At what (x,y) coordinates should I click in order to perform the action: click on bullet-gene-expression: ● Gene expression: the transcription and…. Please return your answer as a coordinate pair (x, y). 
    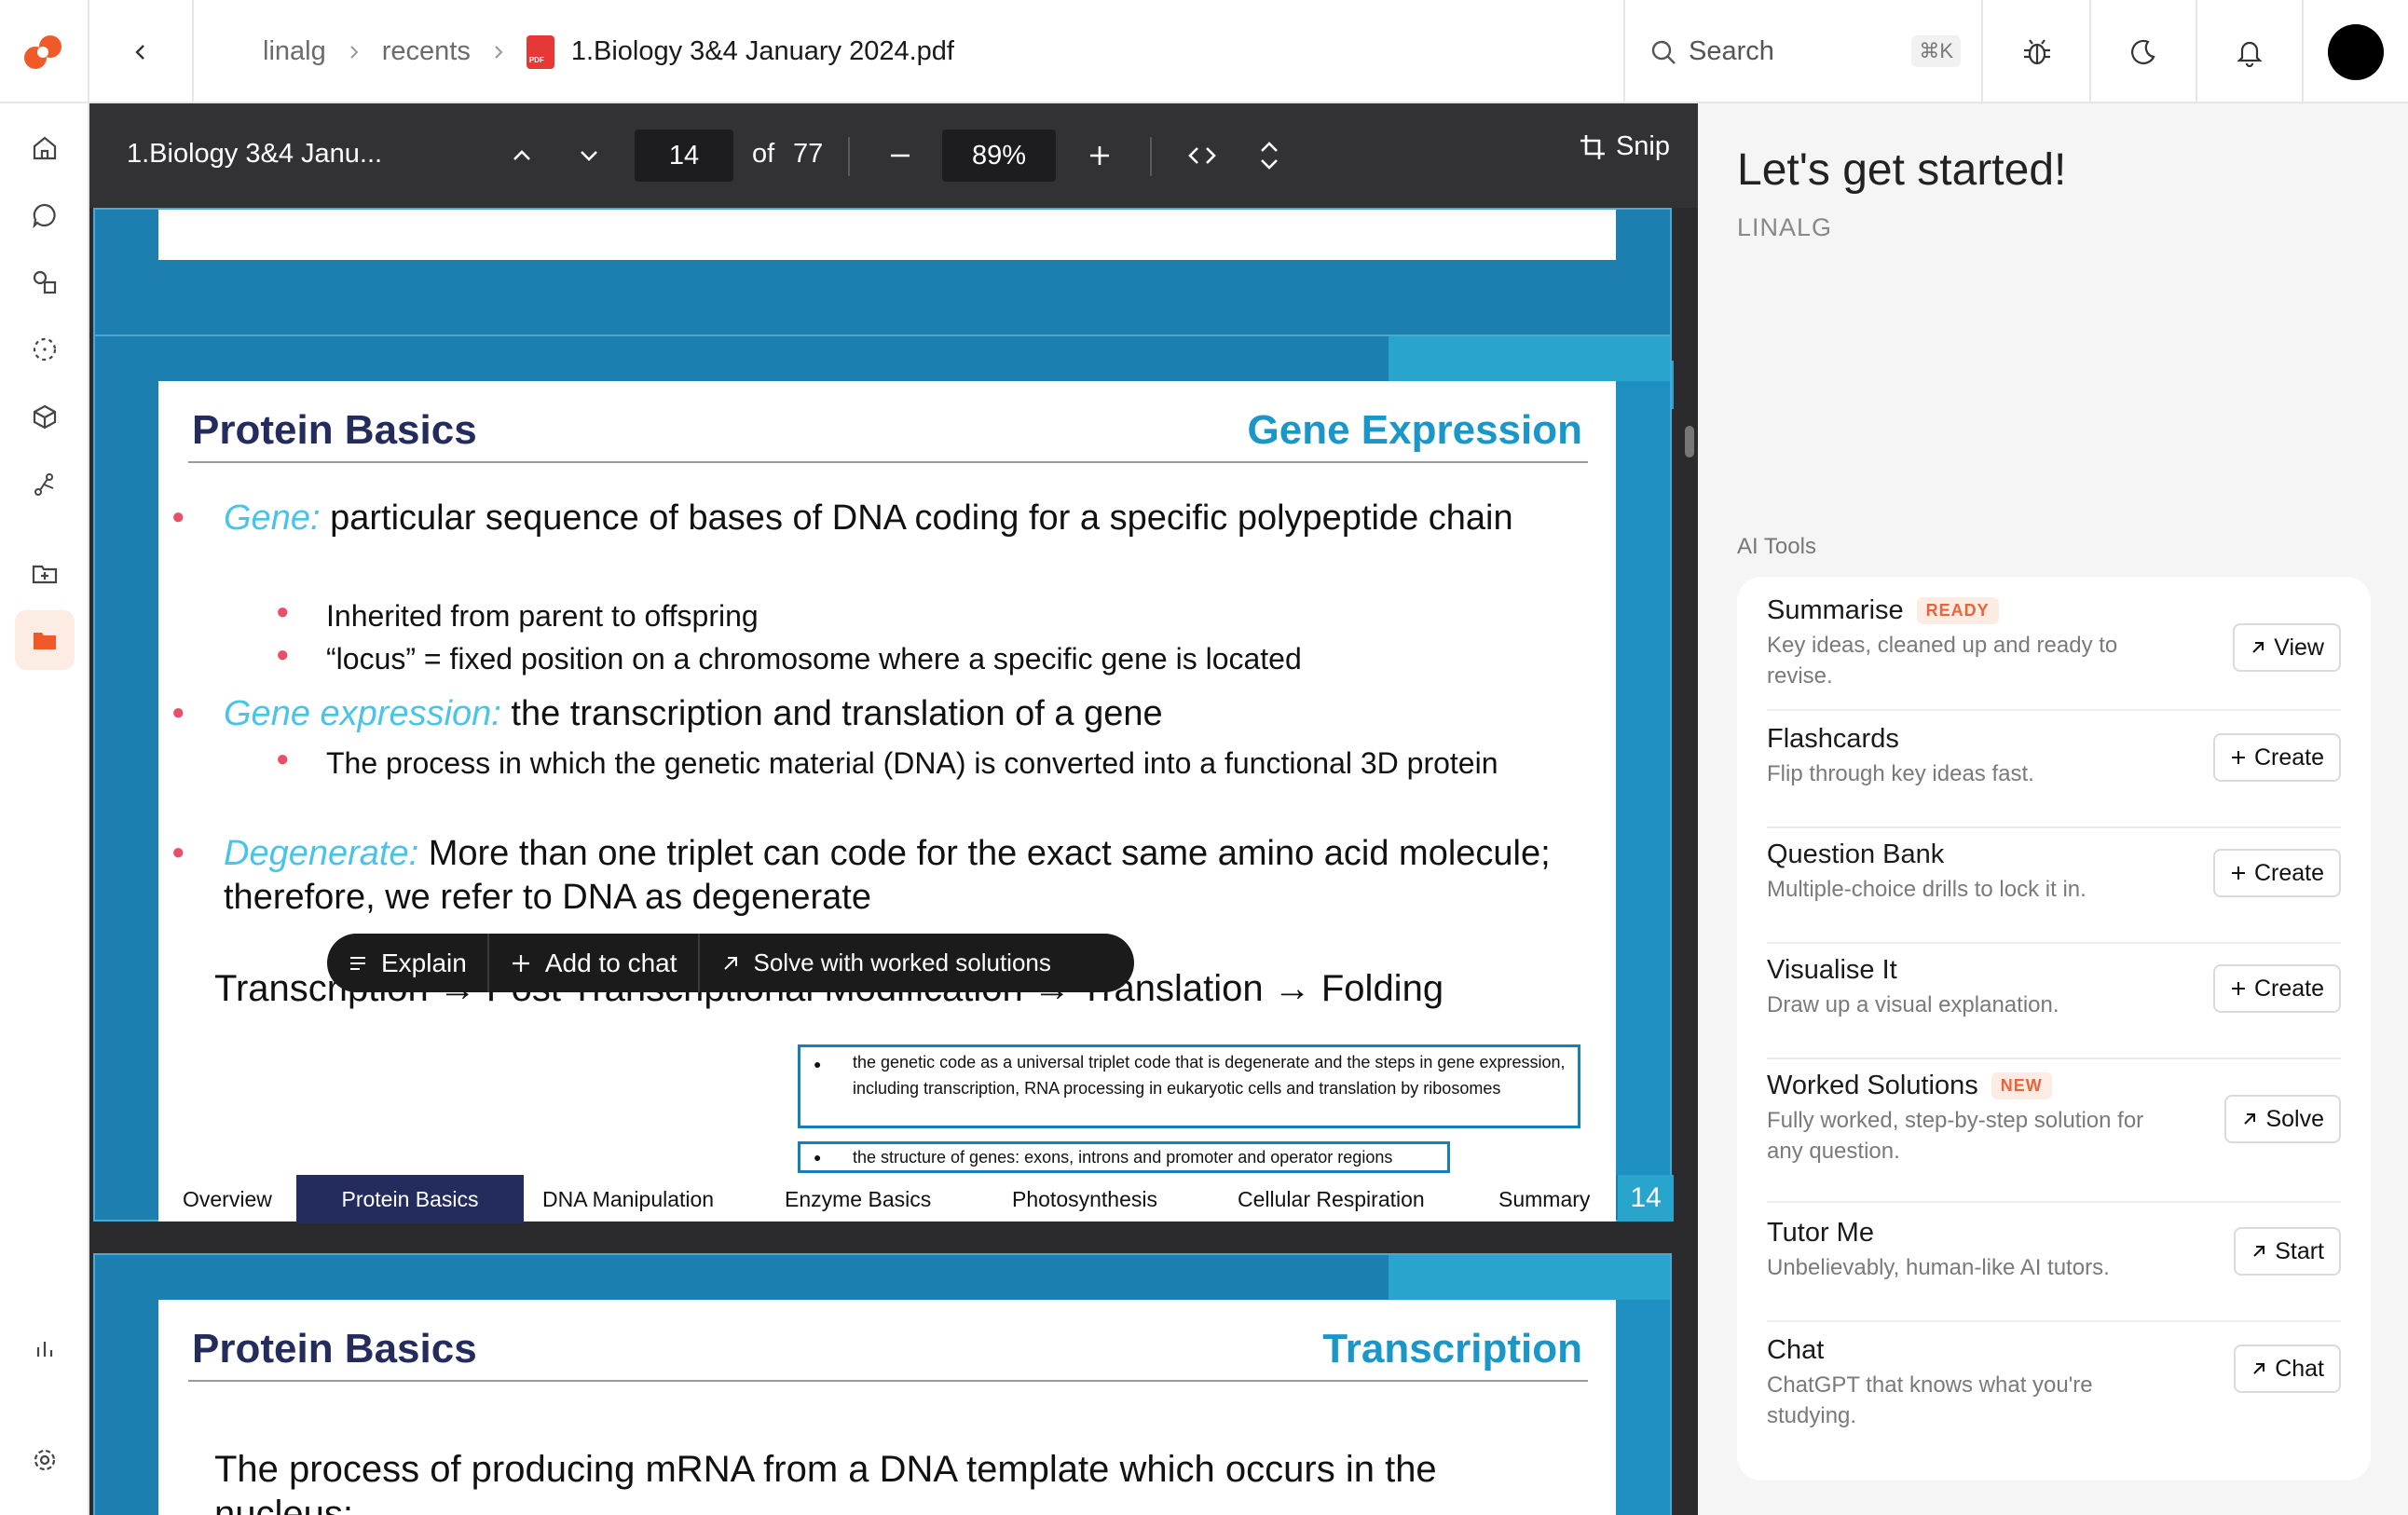
    Looking at the image, I should click on (667, 714).